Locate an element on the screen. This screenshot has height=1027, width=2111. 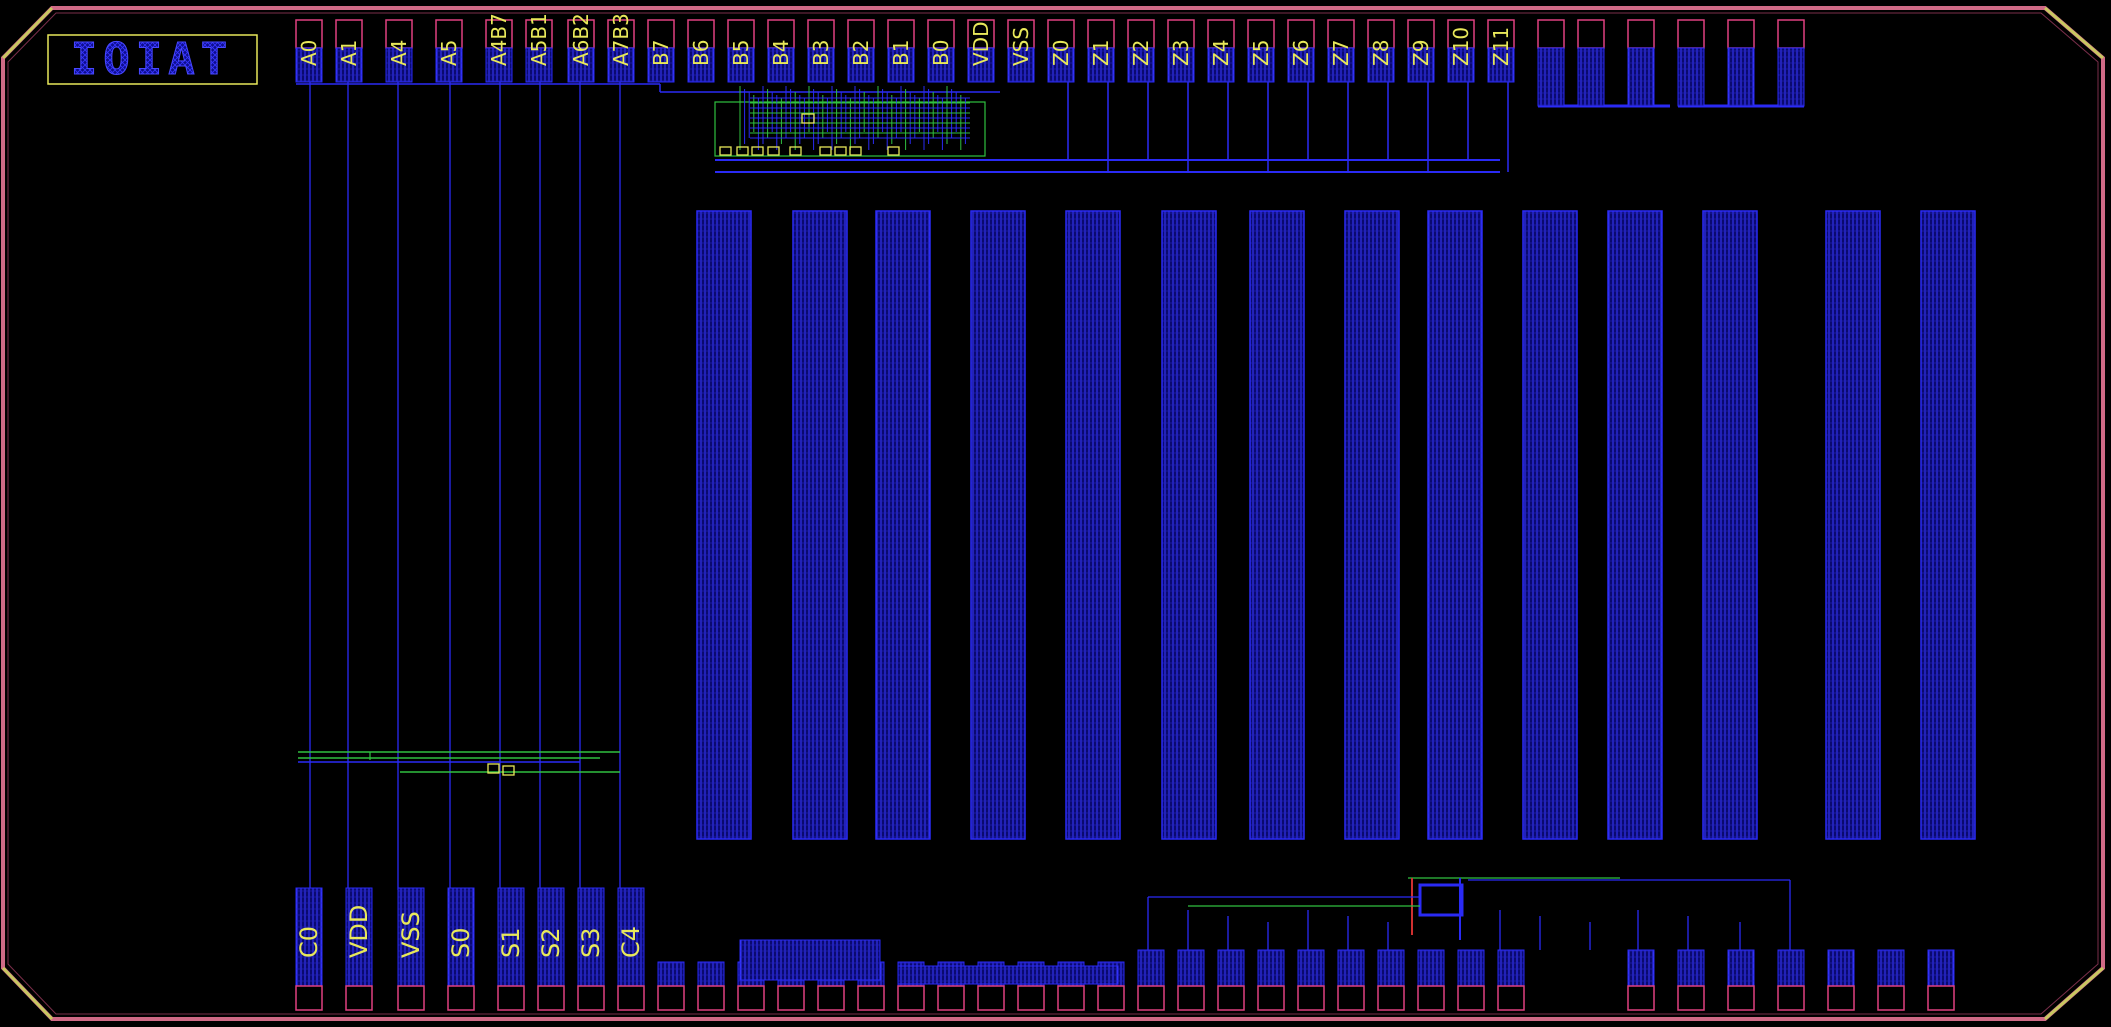
pad-label: B2 is located at coordinates (861, 53).